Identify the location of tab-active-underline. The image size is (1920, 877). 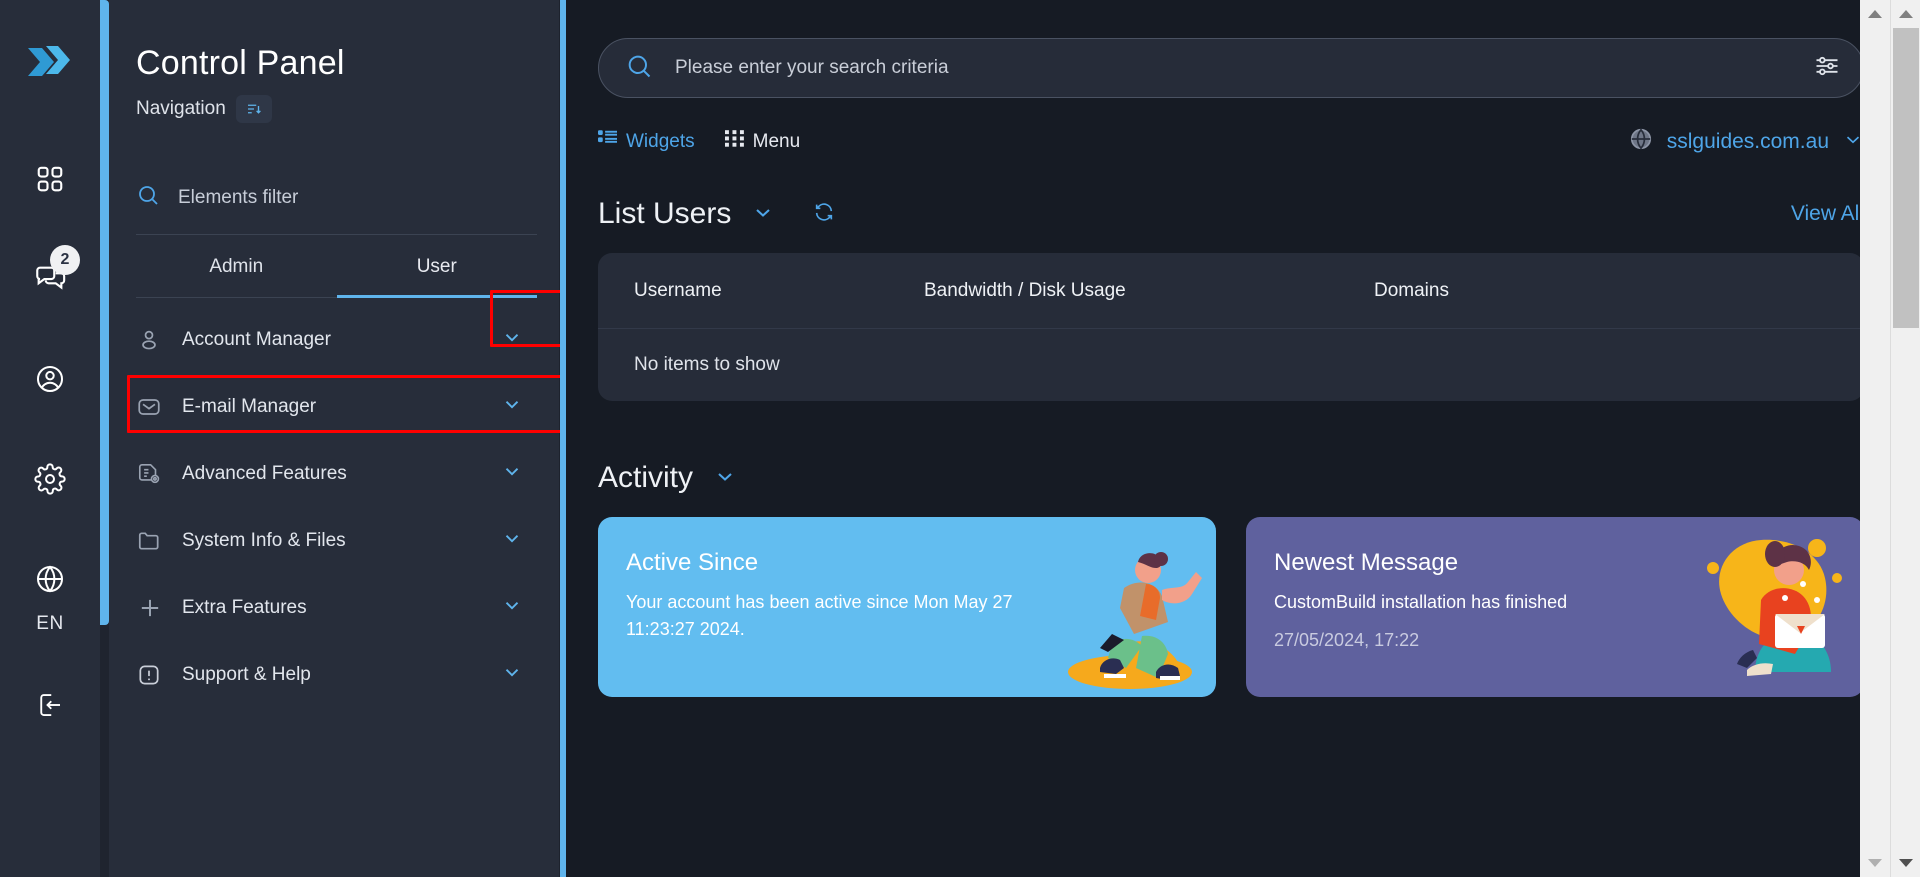
(436, 296).